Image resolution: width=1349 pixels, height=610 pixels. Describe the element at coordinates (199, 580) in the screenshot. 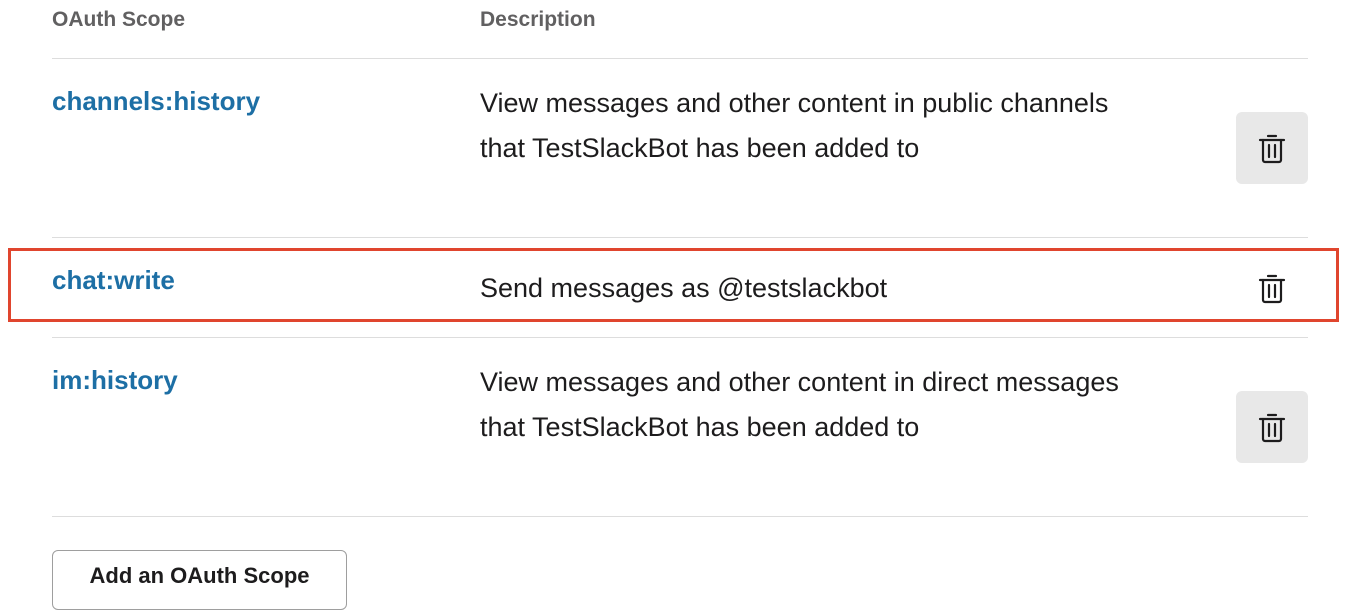

I see `add-oauth-scope-button: Add an OAuth Scope` at that location.